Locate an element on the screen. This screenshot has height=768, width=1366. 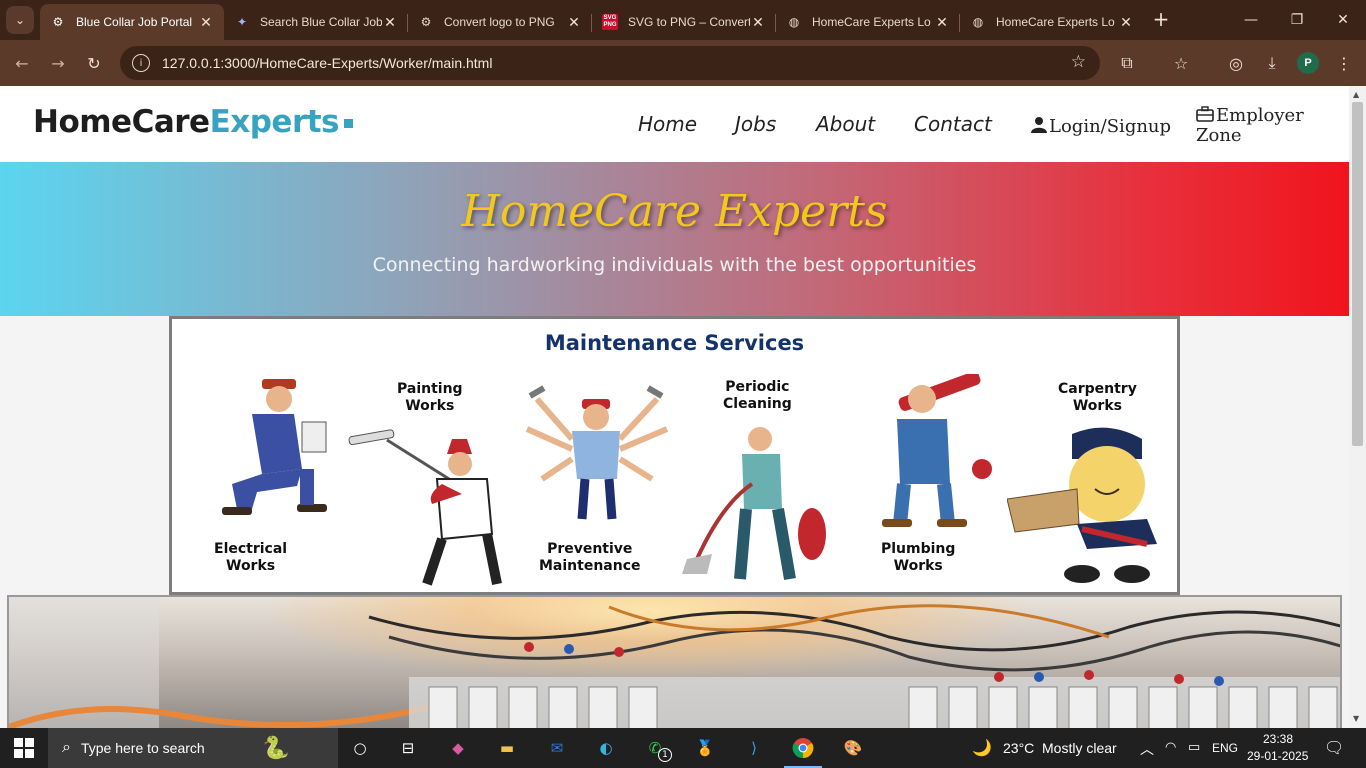
svg-png-icon: SVG PNG is located at coordinates (610, 22).